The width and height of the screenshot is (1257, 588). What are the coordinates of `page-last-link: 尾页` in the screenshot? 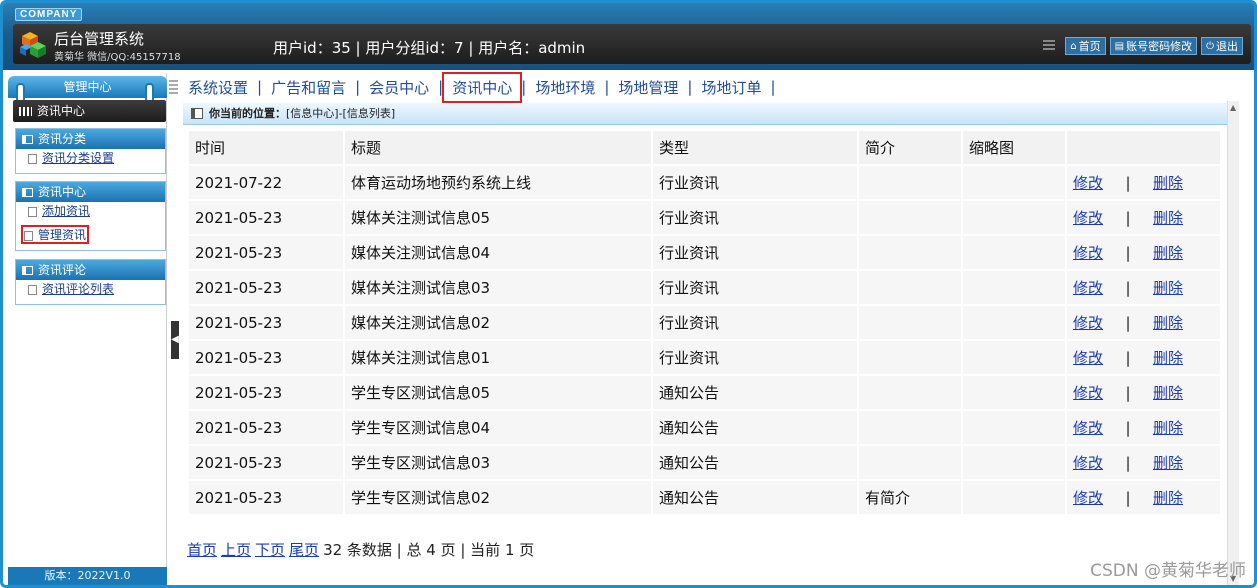 It's located at (304, 550).